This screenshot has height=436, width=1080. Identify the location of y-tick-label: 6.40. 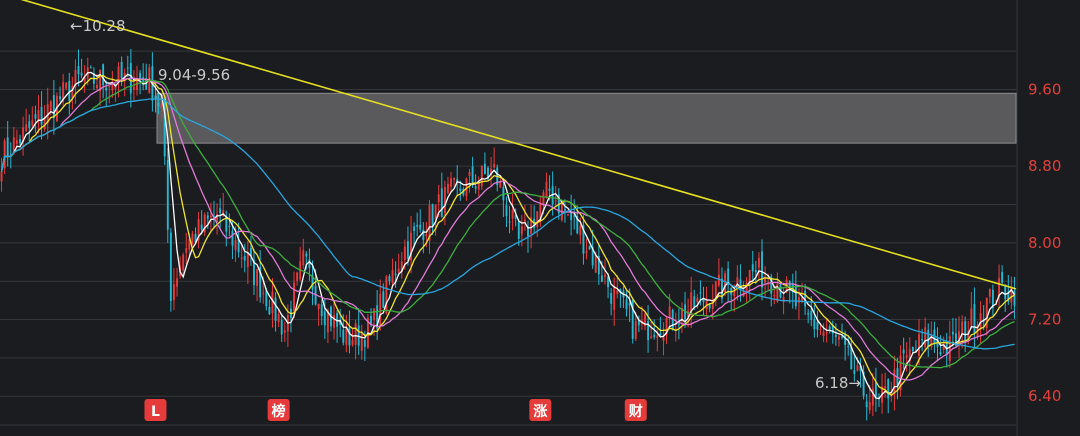
(1044, 396).